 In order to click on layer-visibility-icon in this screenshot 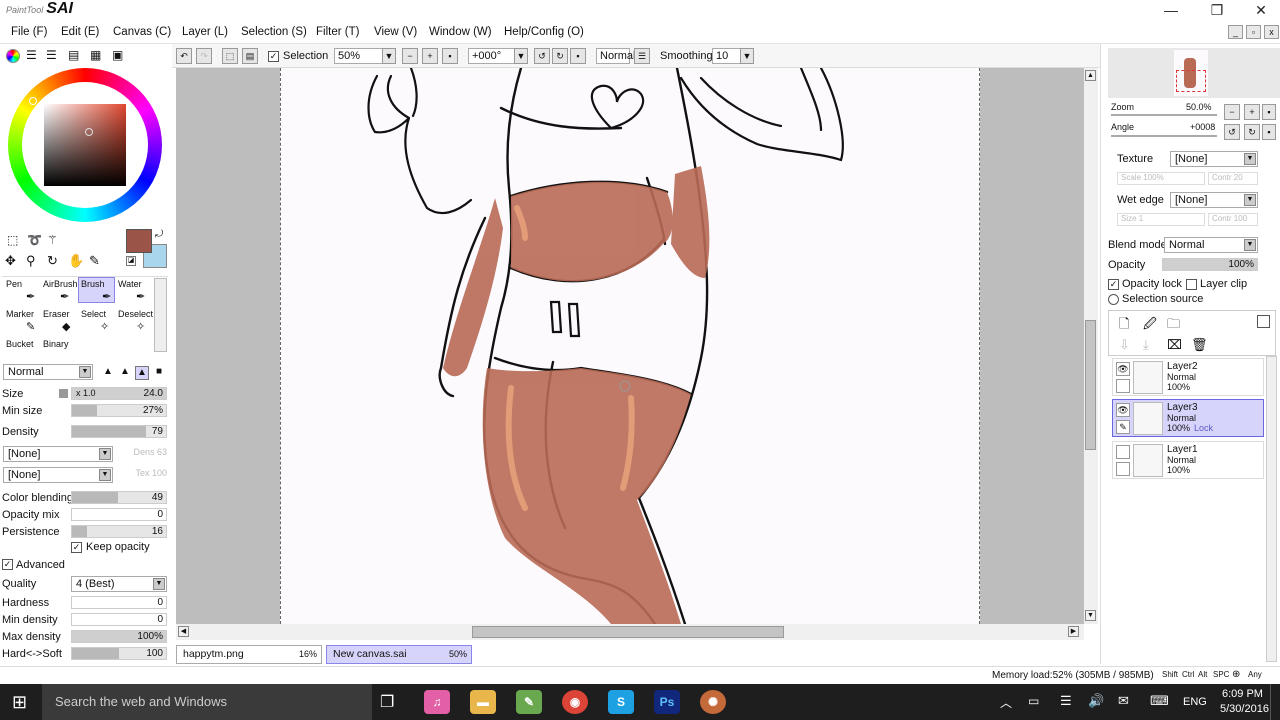, I will do `click(1123, 452)`.